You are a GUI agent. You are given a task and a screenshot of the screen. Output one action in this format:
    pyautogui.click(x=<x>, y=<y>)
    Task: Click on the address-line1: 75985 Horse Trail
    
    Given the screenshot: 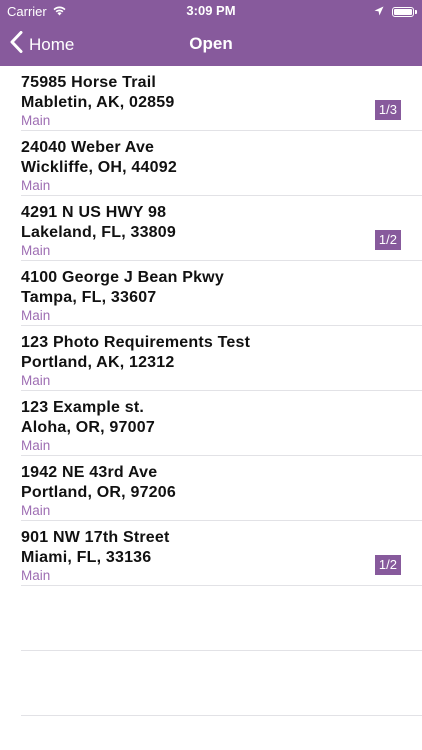 What is the action you would take?
    pyautogui.click(x=89, y=82)
    